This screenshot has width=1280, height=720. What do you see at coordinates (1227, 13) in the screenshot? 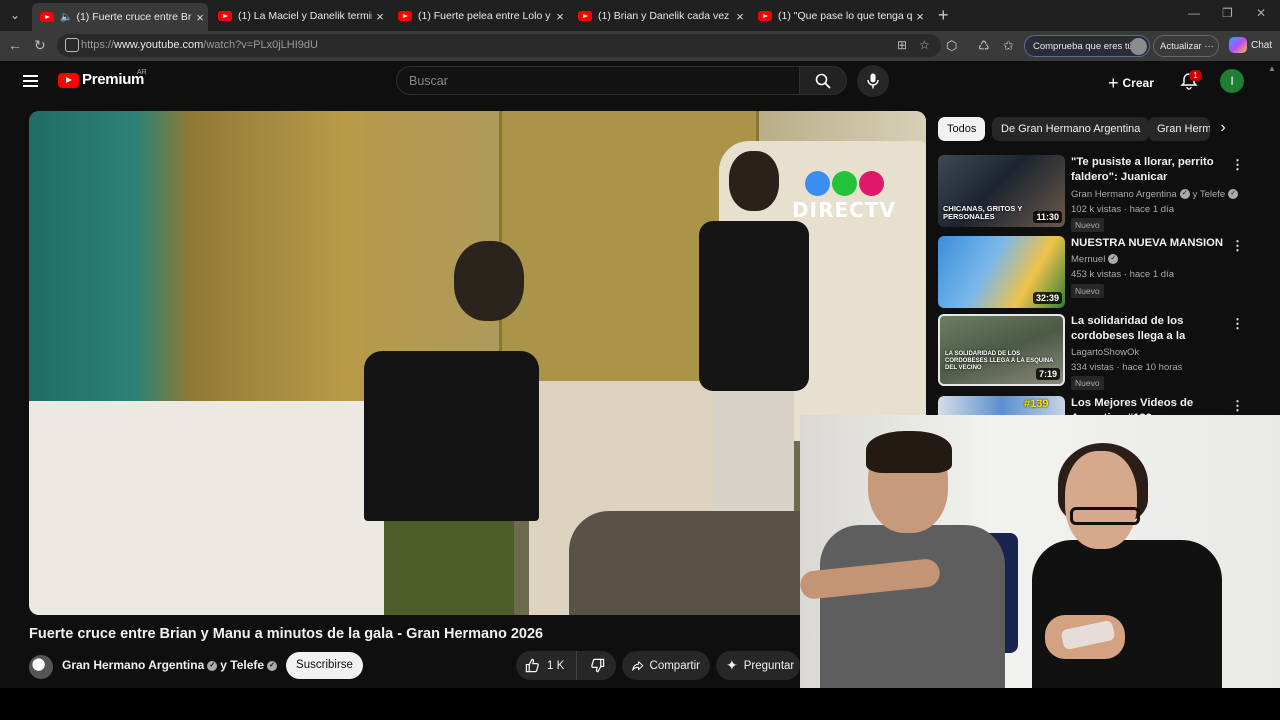
I see `maximize-icon: ❐` at bounding box center [1227, 13].